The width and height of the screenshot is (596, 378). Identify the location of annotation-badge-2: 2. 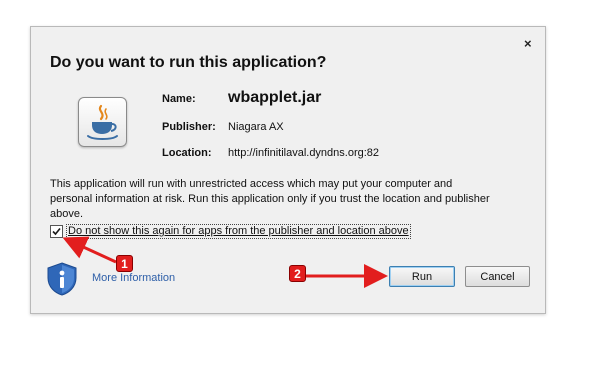
(297, 273).